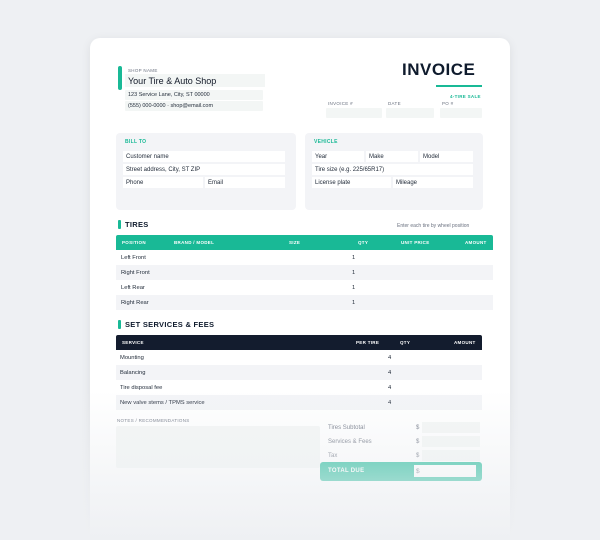 The width and height of the screenshot is (600, 540). I want to click on col-size: SIZE, so click(295, 242).